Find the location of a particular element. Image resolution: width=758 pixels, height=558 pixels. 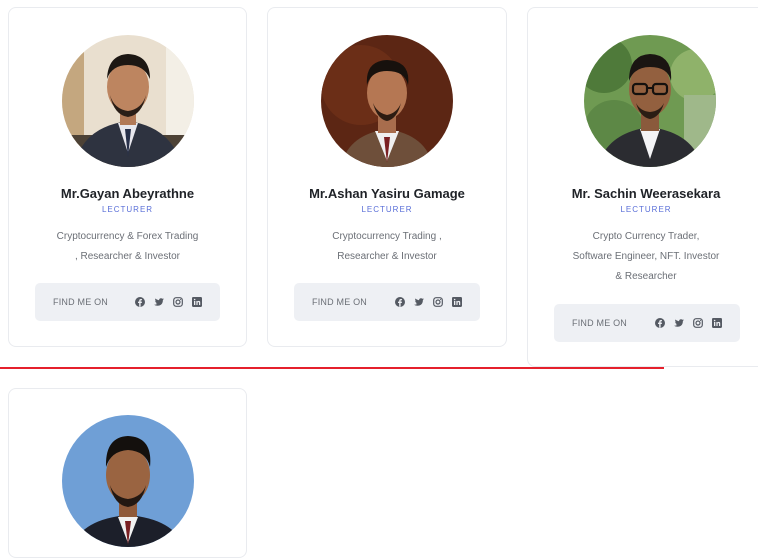

team-card-fourth is located at coordinates (127, 473).